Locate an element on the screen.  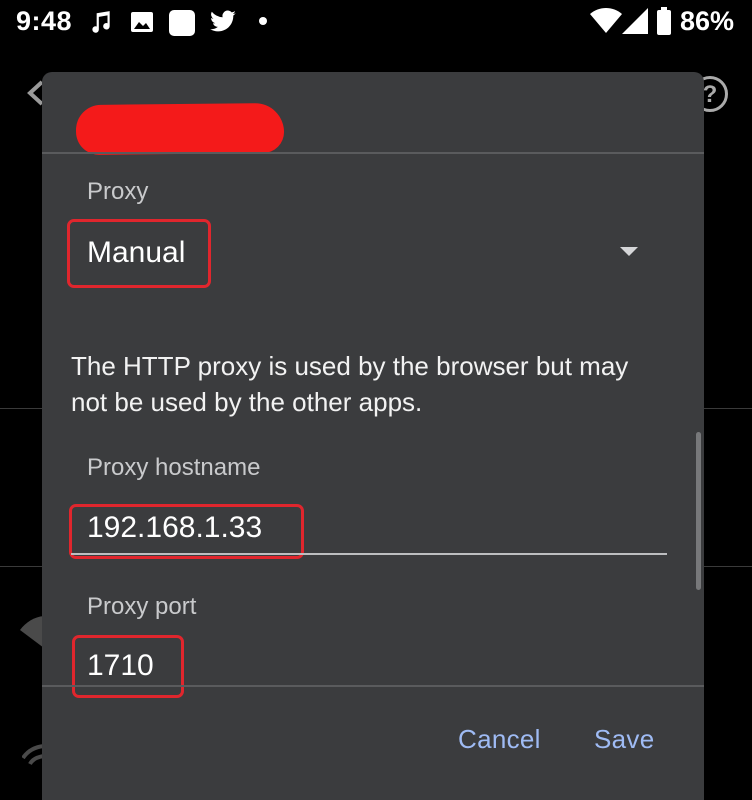
port-field: 1710 is located at coordinates (120, 666).